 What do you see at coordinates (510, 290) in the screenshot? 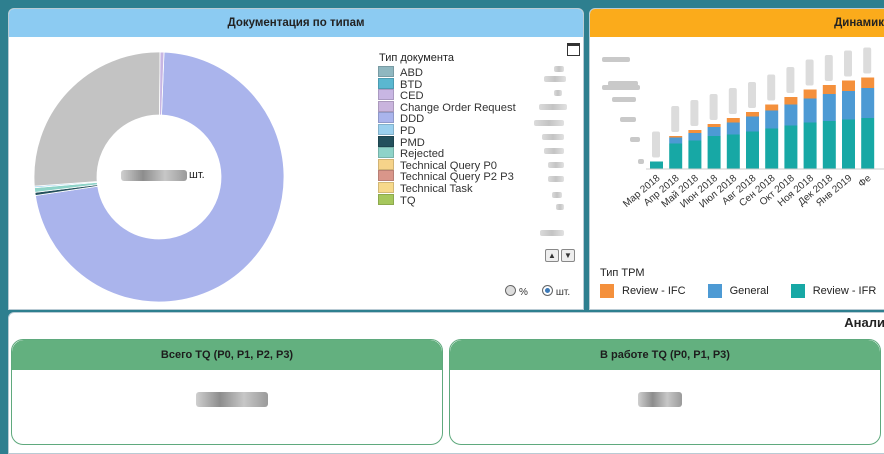
I see `radio-icon` at bounding box center [510, 290].